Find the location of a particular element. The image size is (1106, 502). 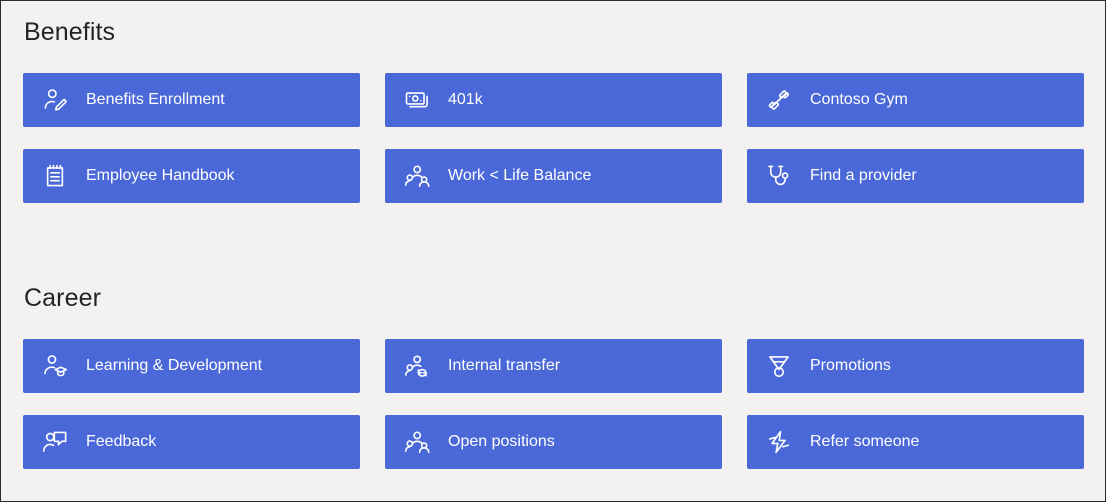

dumbbell-icon is located at coordinates (779, 100).